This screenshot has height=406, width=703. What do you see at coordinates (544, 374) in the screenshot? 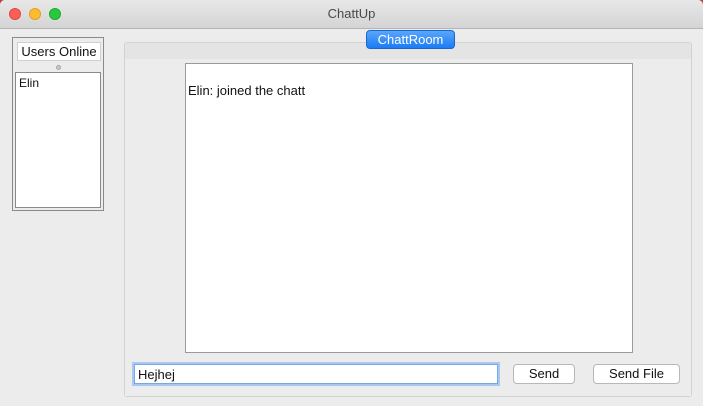
I see `send-button: Send` at bounding box center [544, 374].